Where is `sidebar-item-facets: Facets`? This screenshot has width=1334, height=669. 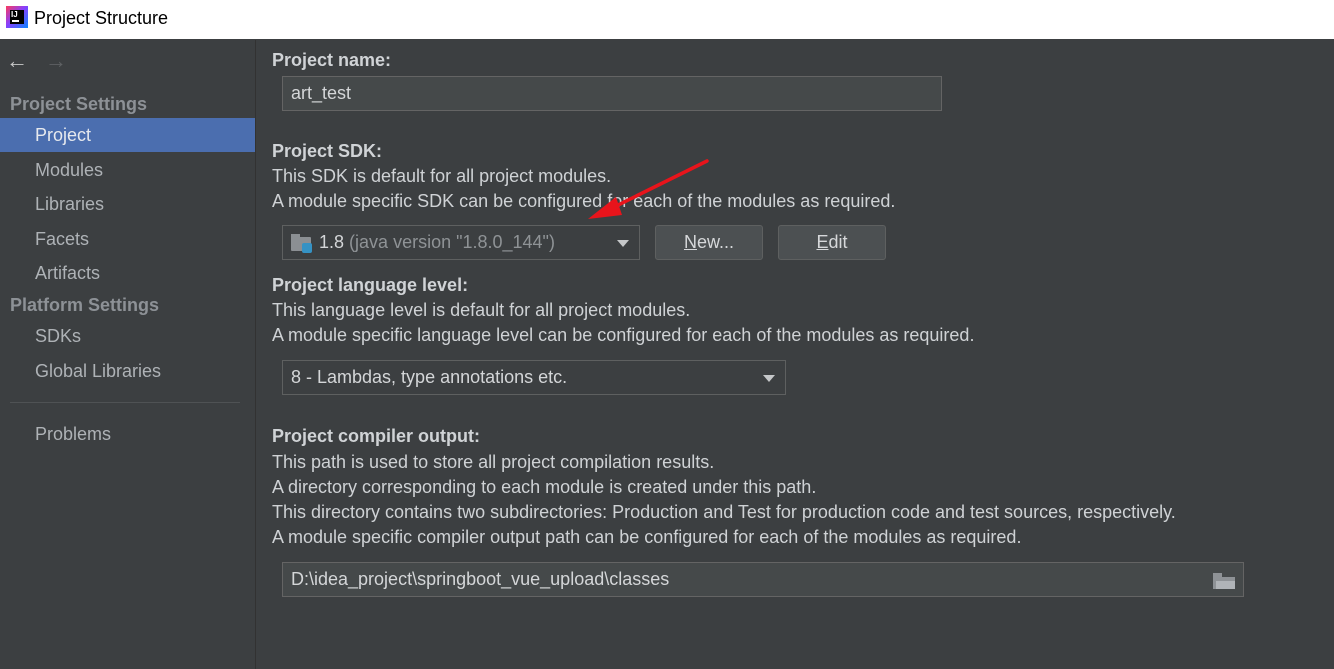
sidebar-item-facets: Facets is located at coordinates (127, 239).